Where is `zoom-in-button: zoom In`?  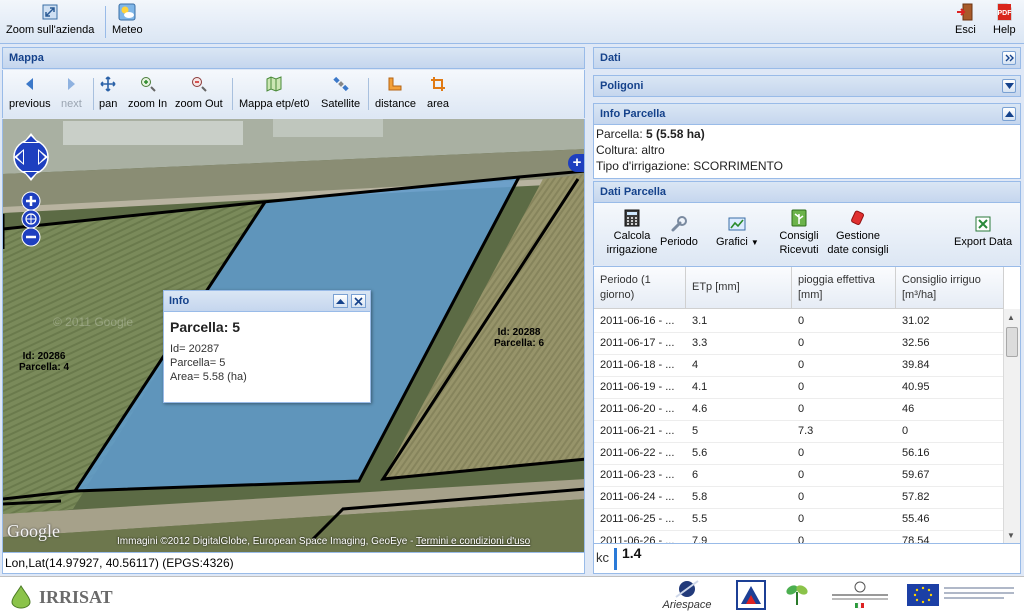 zoom-in-button: zoom In is located at coordinates (147, 93).